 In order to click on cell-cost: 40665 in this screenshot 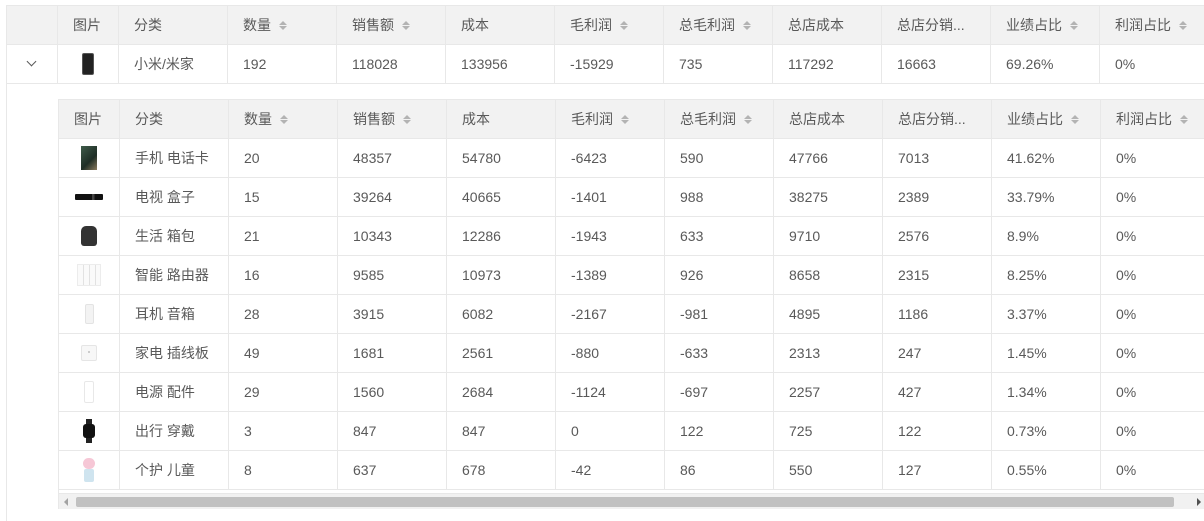, I will do `click(501, 197)`.